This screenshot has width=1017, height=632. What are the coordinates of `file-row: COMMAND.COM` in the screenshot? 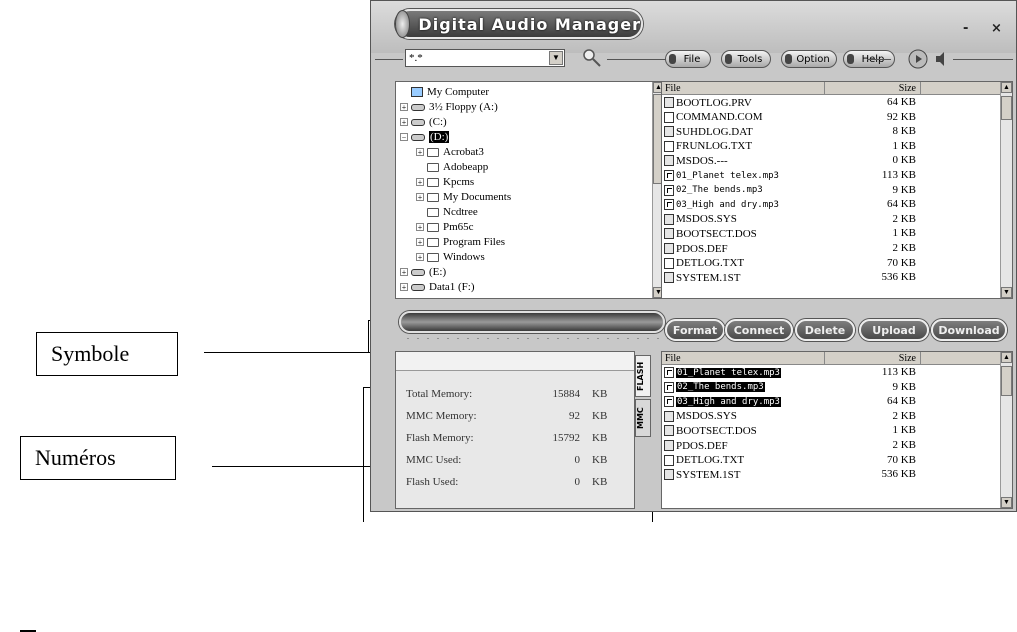 It's located at (712, 117).